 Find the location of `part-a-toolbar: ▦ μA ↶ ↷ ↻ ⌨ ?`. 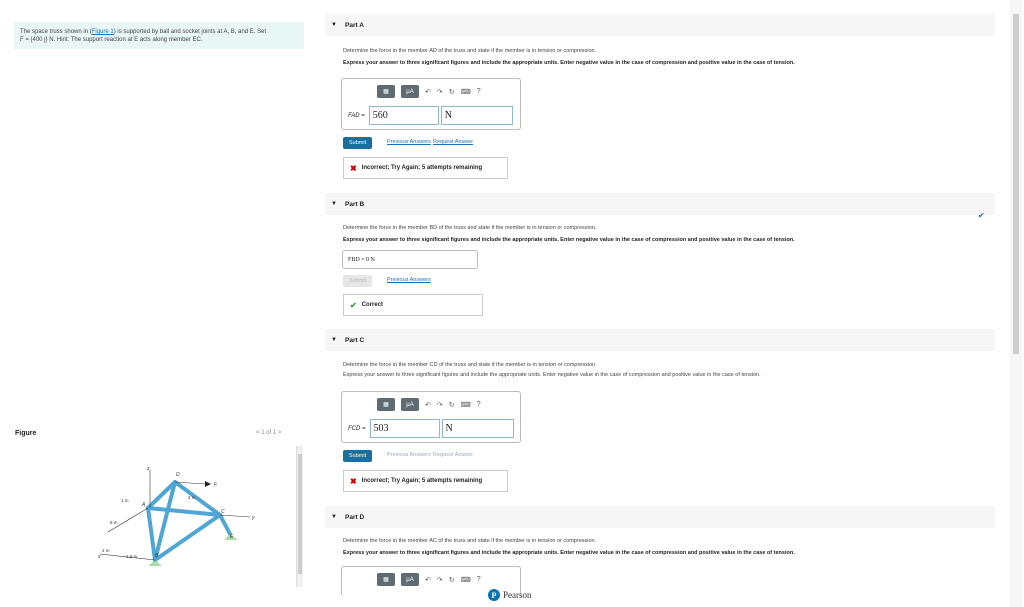

part-a-toolbar: ▦ μA ↶ ↷ ↻ ⌨ ? is located at coordinates (429, 91).